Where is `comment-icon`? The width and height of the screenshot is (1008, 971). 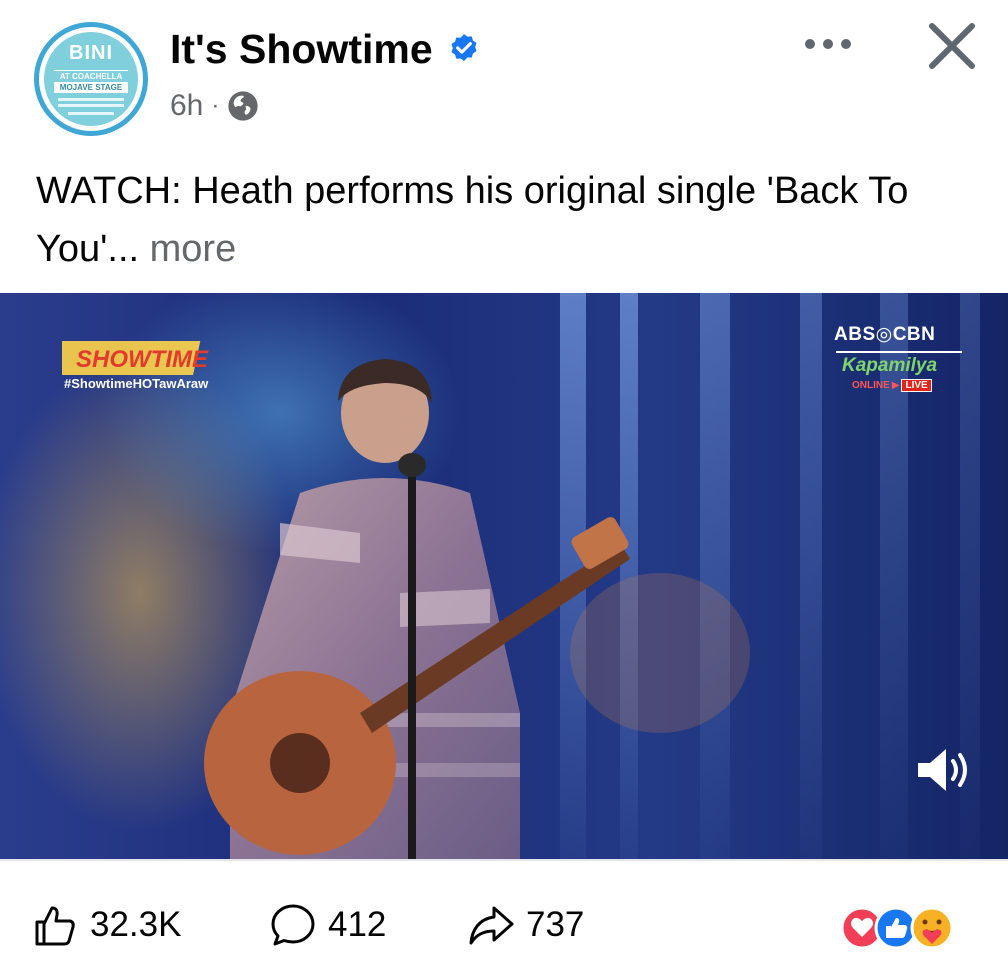 comment-icon is located at coordinates (293, 925).